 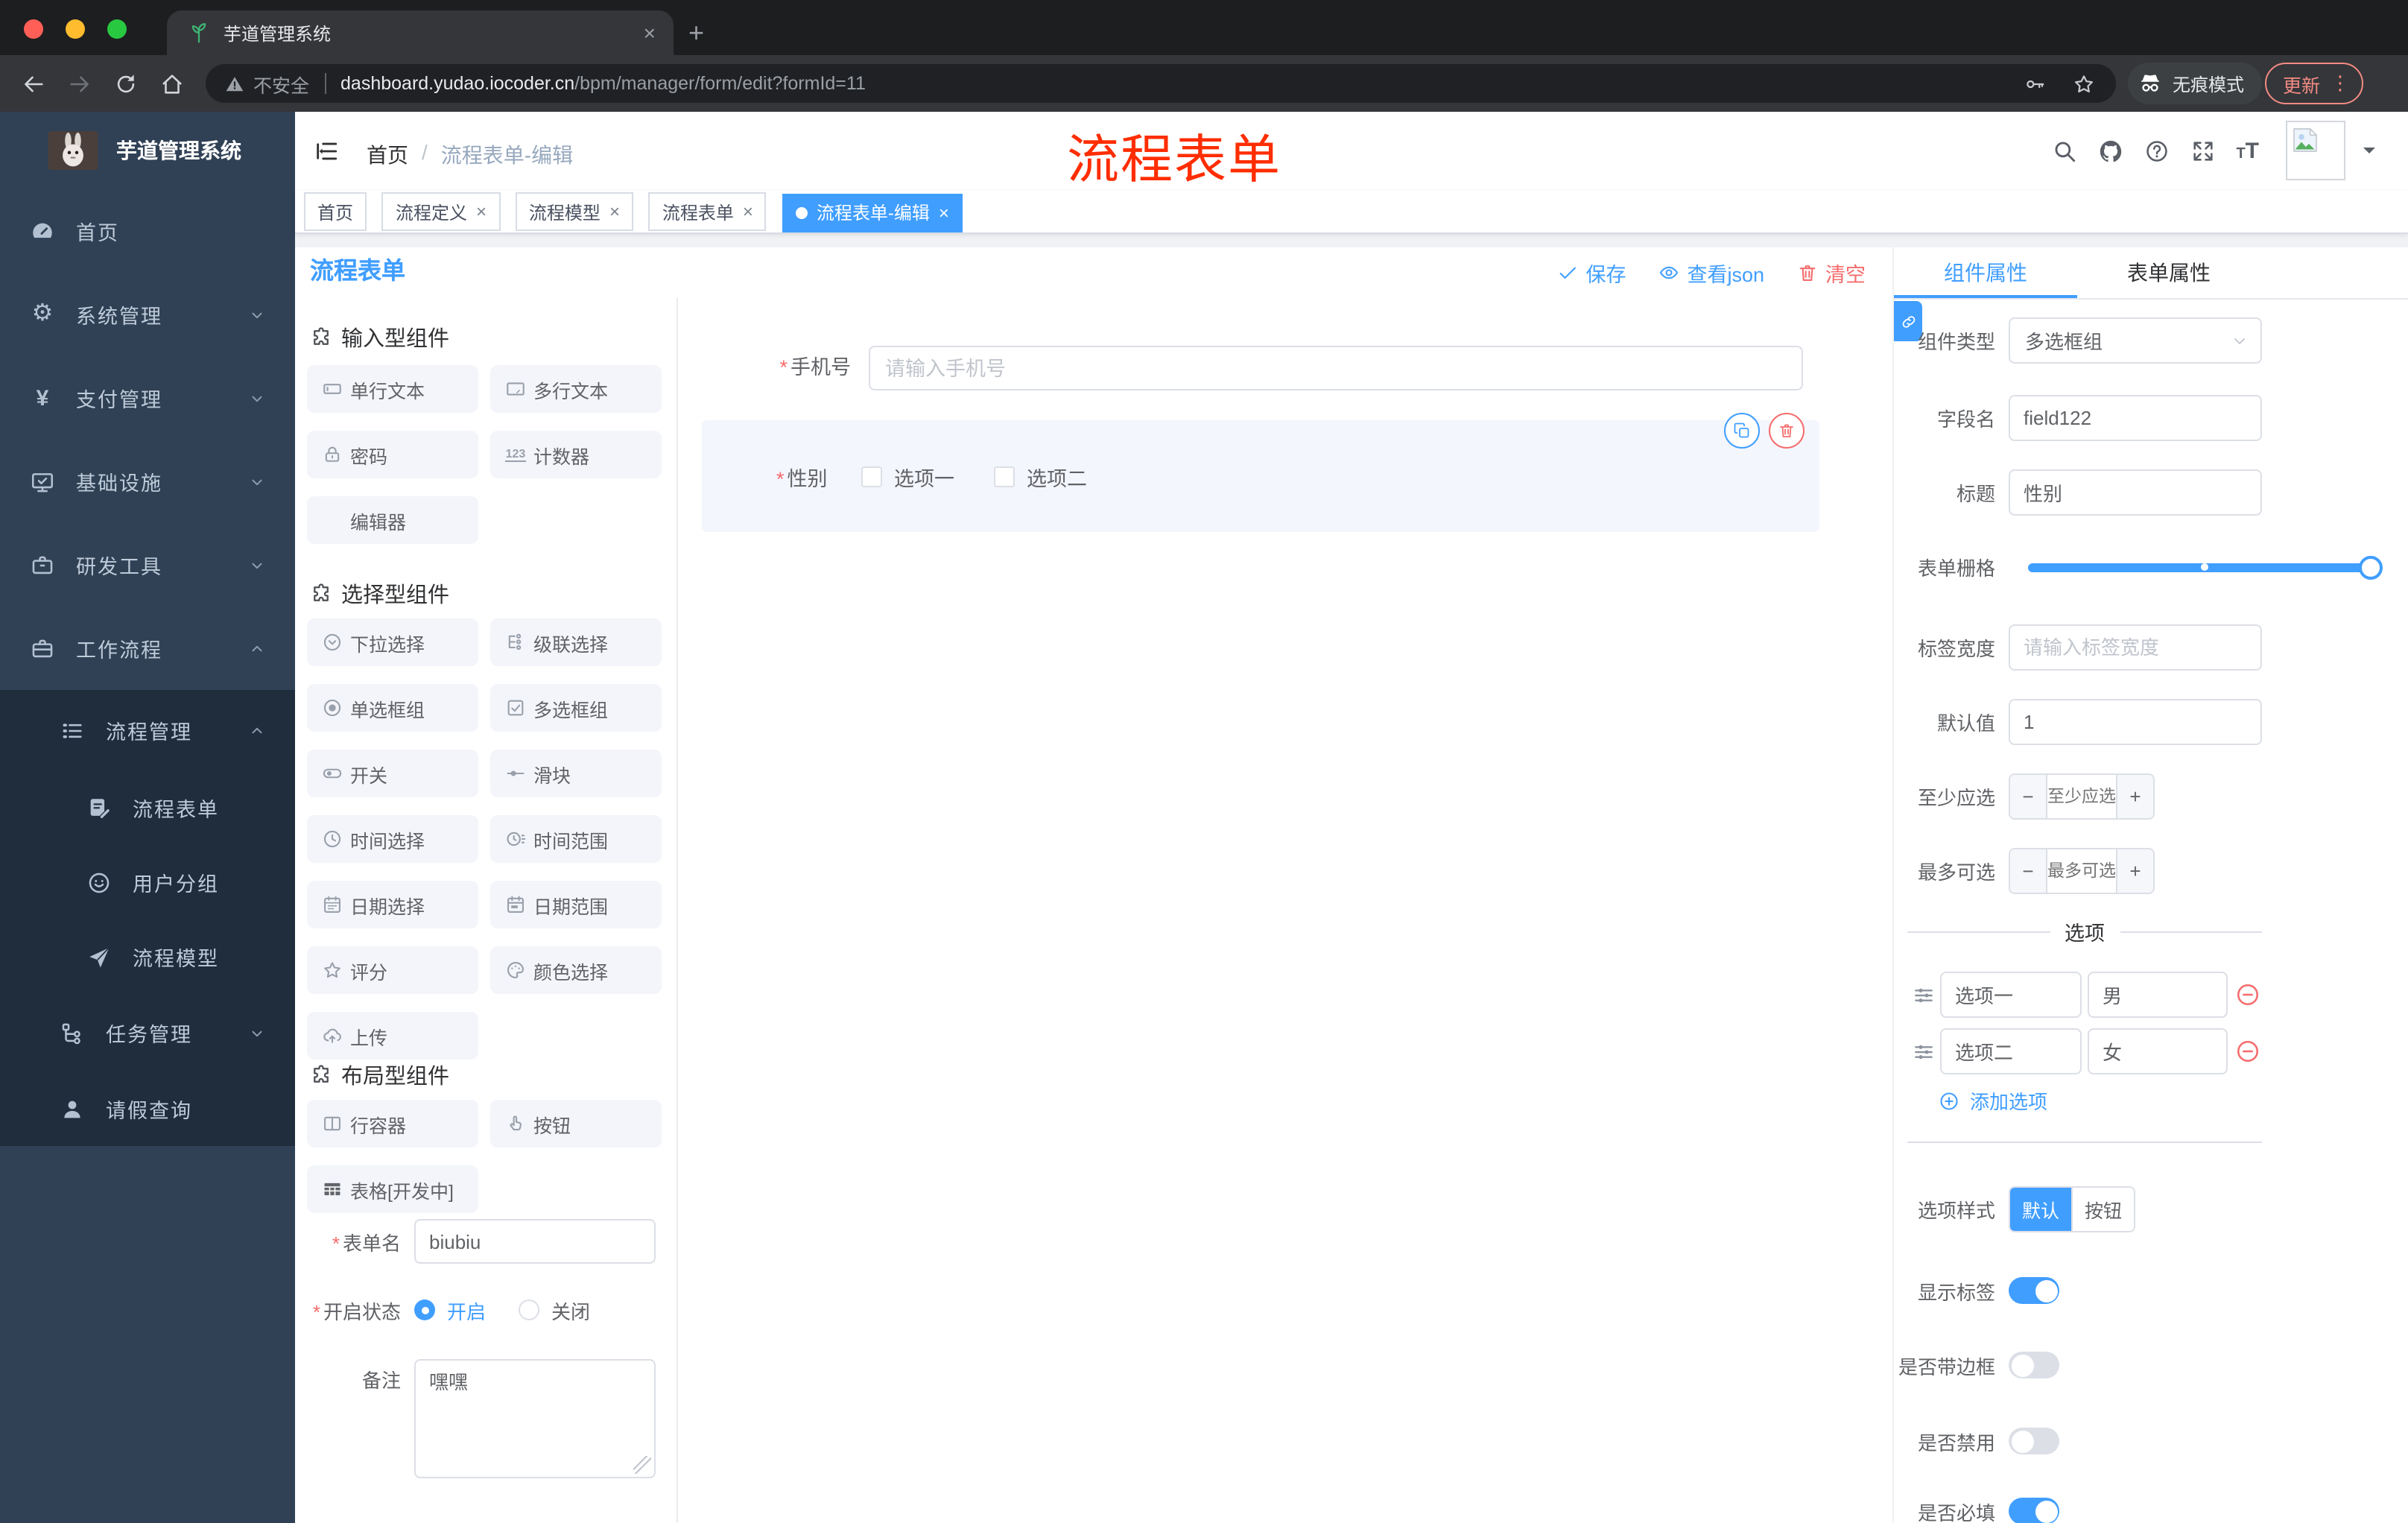 What do you see at coordinates (147, 231) in the screenshot?
I see `sidebar-item-home: 首页` at bounding box center [147, 231].